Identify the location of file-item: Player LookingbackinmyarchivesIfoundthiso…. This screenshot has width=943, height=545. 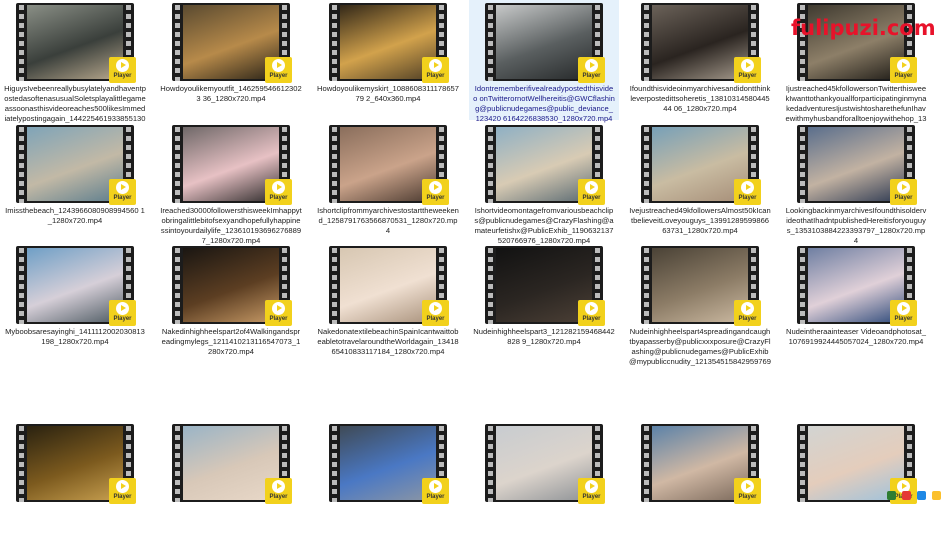
(856, 184).